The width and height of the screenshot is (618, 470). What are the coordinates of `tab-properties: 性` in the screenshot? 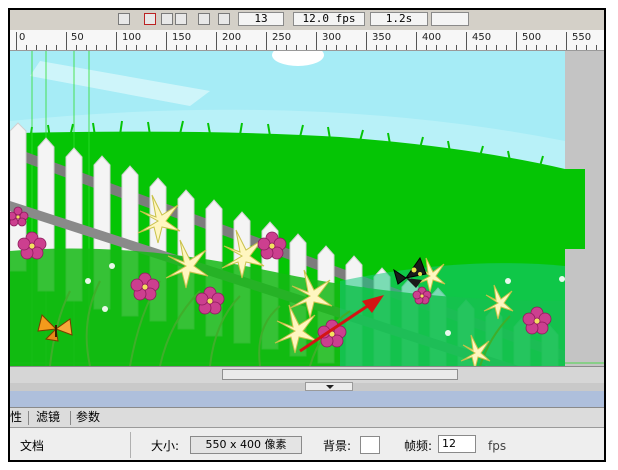 It's located at (16, 417).